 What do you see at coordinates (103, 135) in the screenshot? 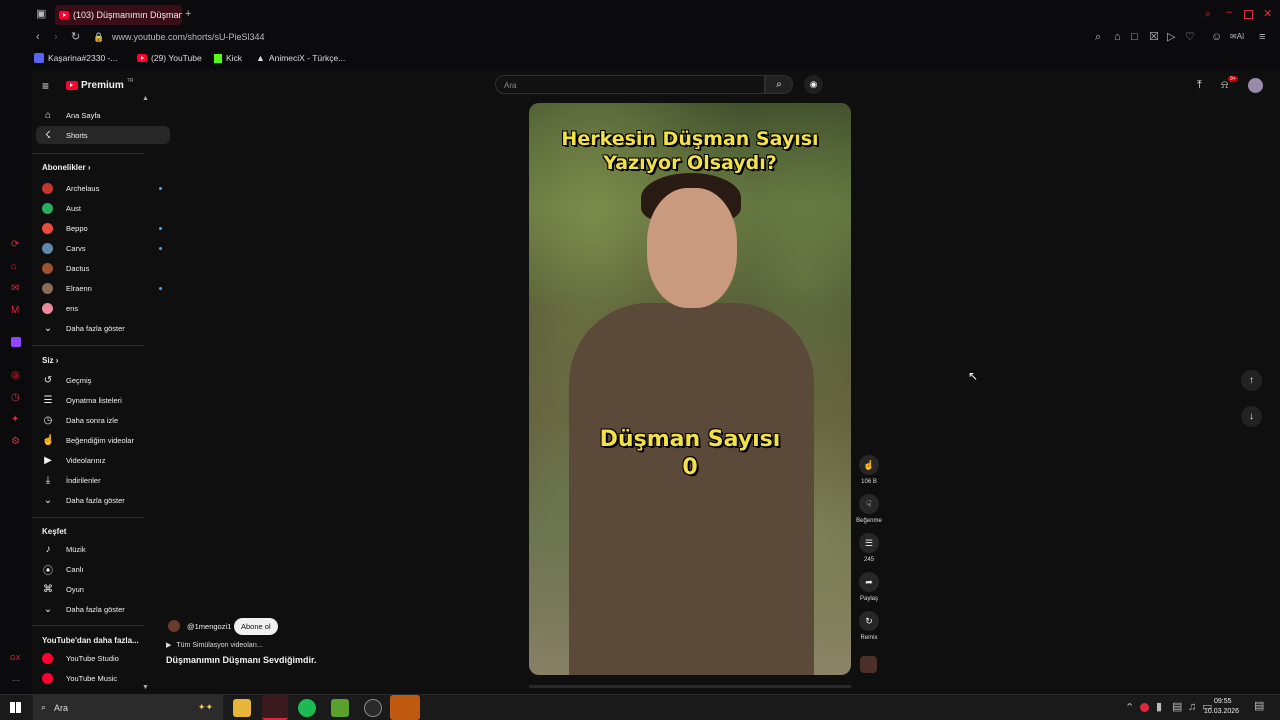
I see `sidebar-item-shorts: ☇ Shorts` at bounding box center [103, 135].